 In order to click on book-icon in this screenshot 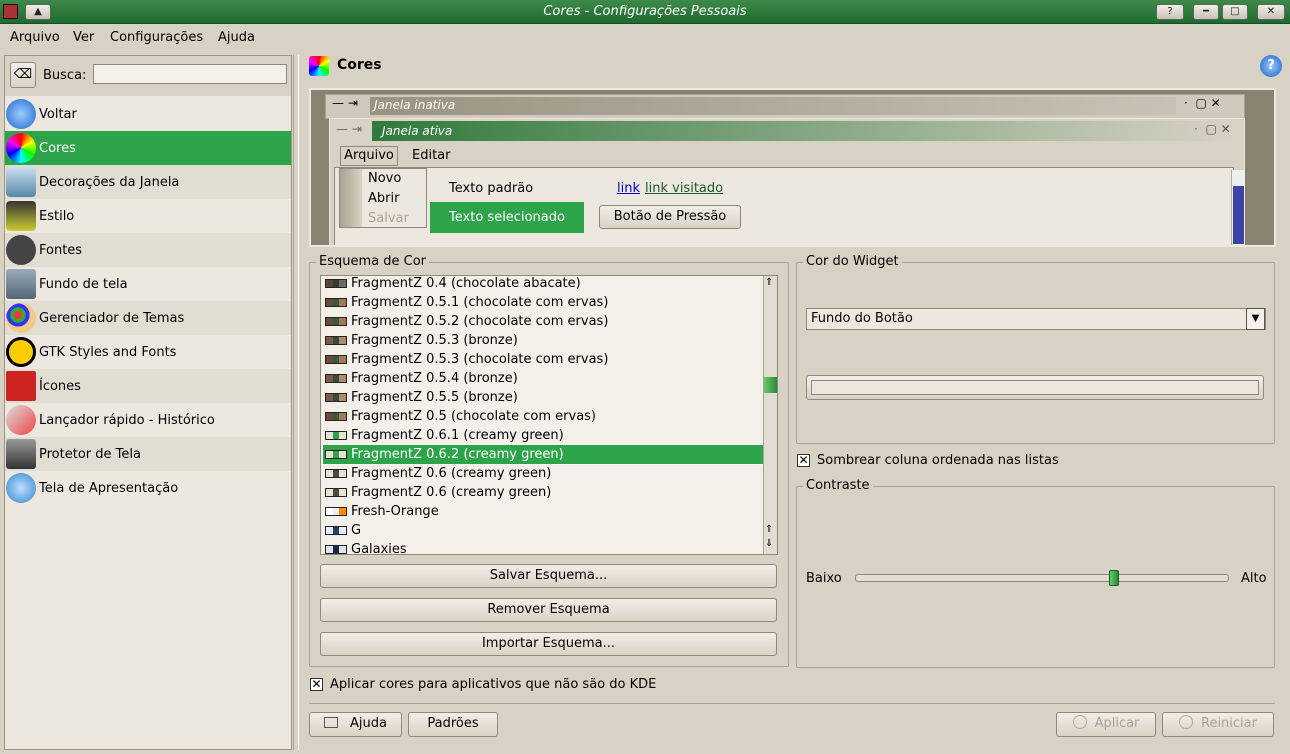, I will do `click(331, 722)`.